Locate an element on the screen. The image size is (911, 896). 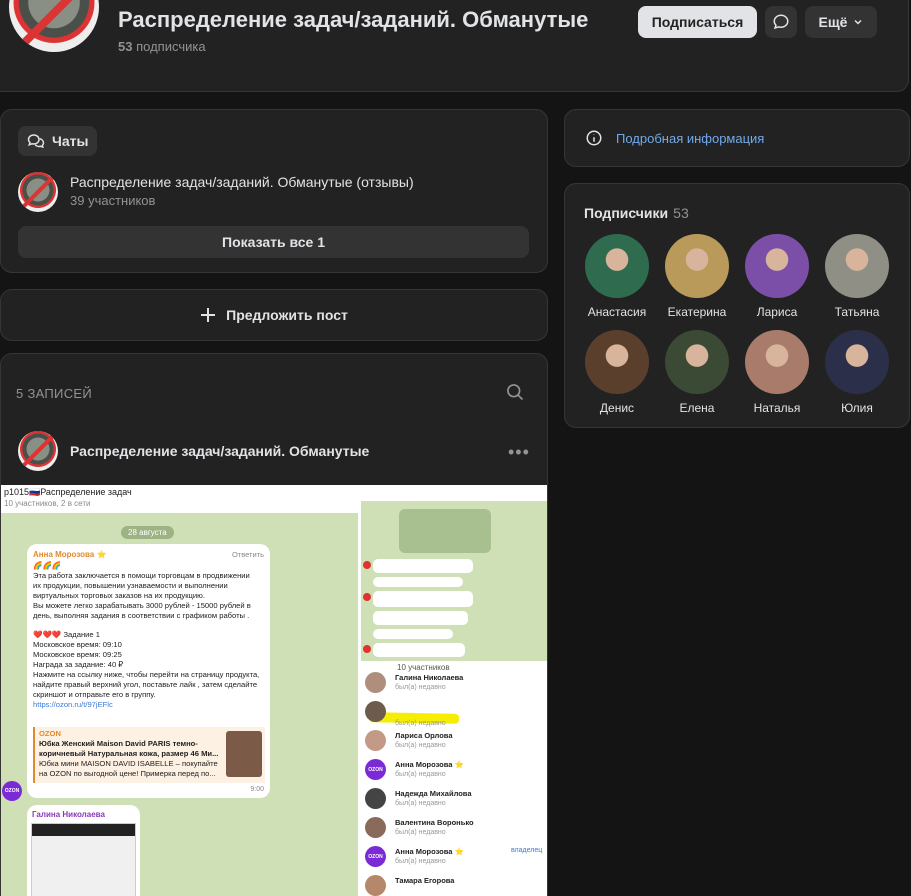
message-link: https://ozon.ru/t/97jEFlc is located at coordinates (73, 704).